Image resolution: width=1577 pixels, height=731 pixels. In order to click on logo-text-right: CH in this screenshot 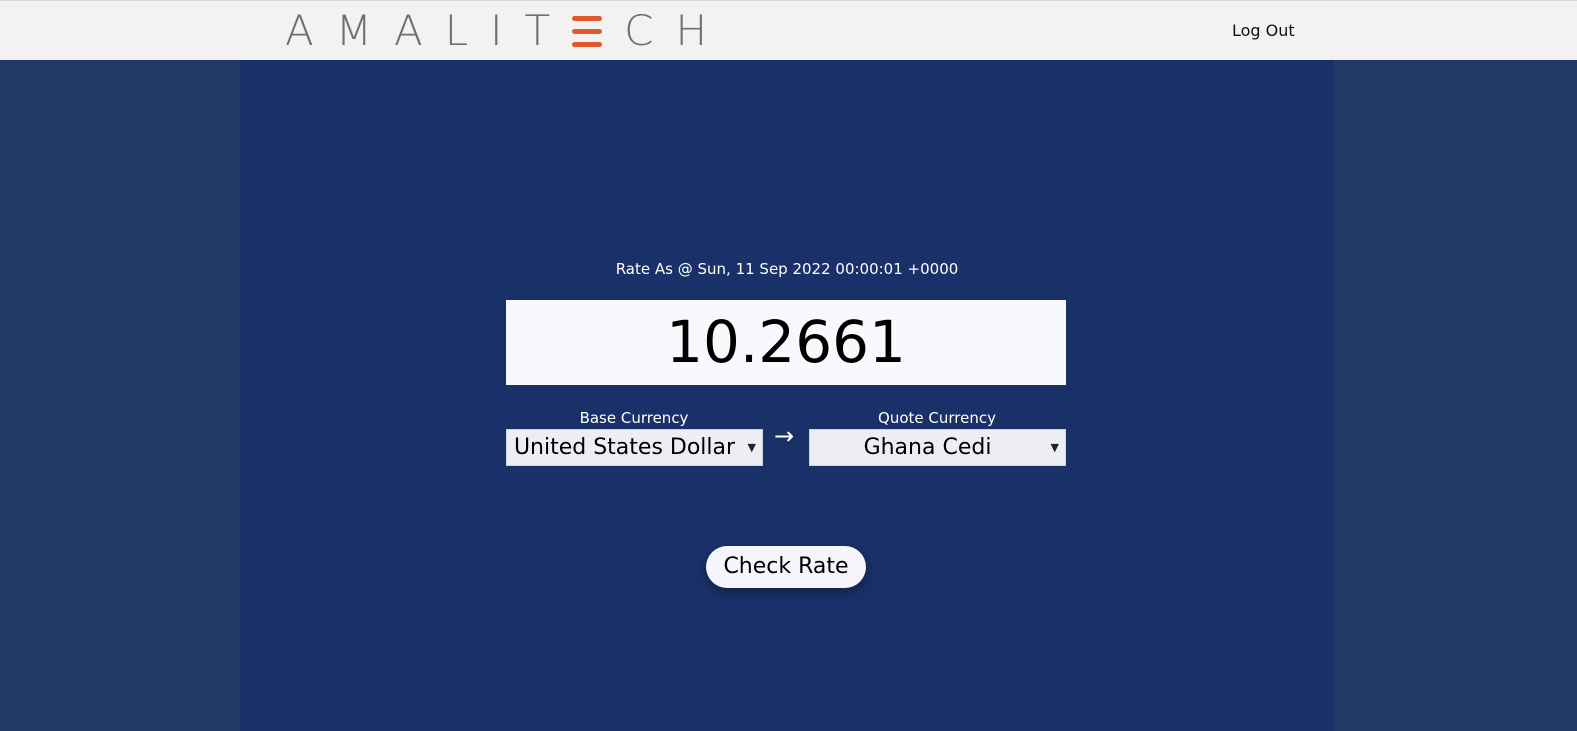, I will do `click(677, 30)`.